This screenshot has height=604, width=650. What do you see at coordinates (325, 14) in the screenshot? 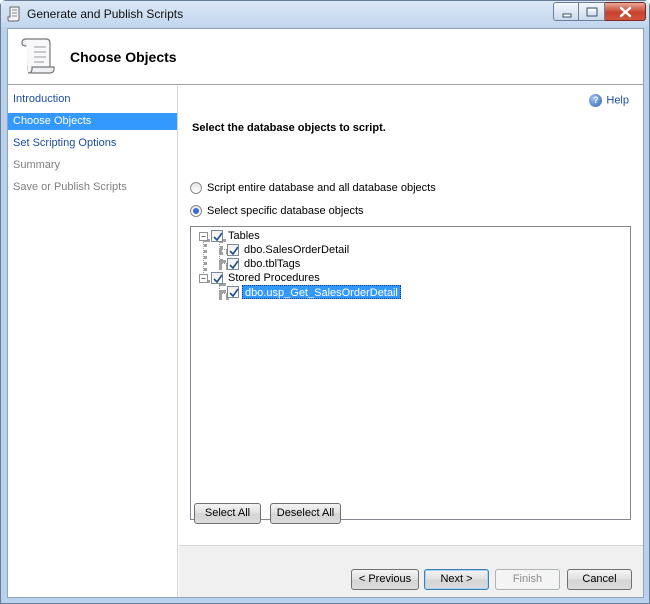
I see `title-bar: Generate and Publish Scripts` at bounding box center [325, 14].